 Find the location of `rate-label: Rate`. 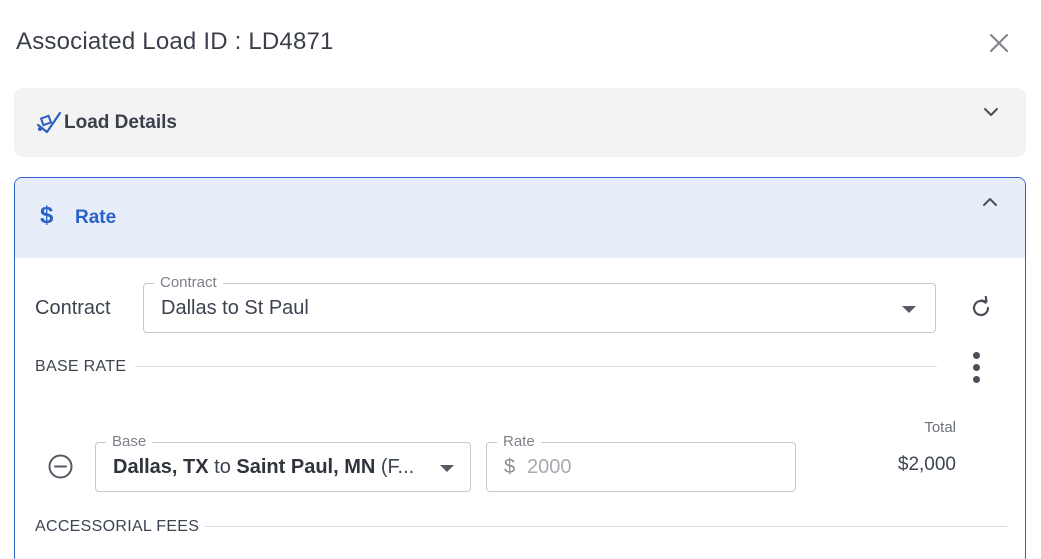

rate-label: Rate is located at coordinates (96, 217).